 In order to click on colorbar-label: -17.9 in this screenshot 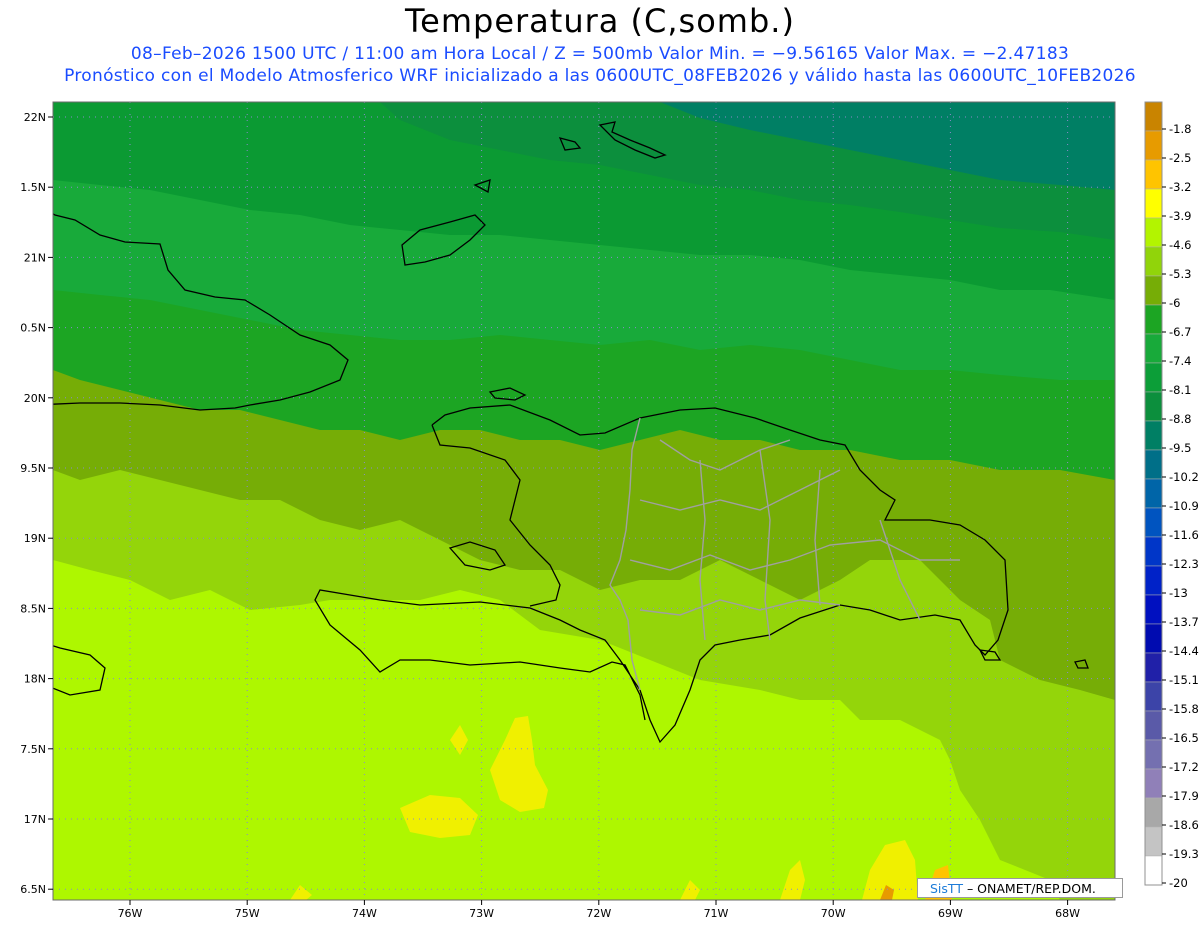, I will do `click(1184, 796)`.